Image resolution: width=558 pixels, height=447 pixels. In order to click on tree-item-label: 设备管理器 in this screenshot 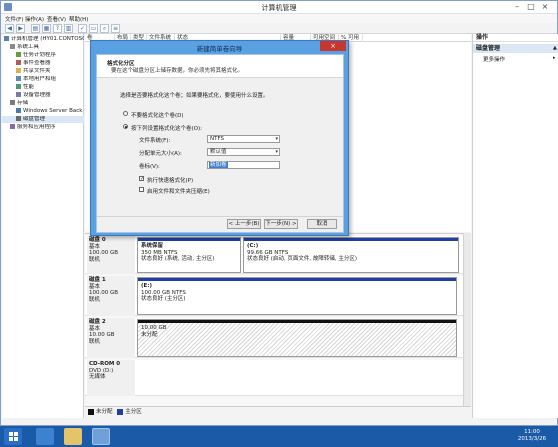, I will do `click(37, 95)`.